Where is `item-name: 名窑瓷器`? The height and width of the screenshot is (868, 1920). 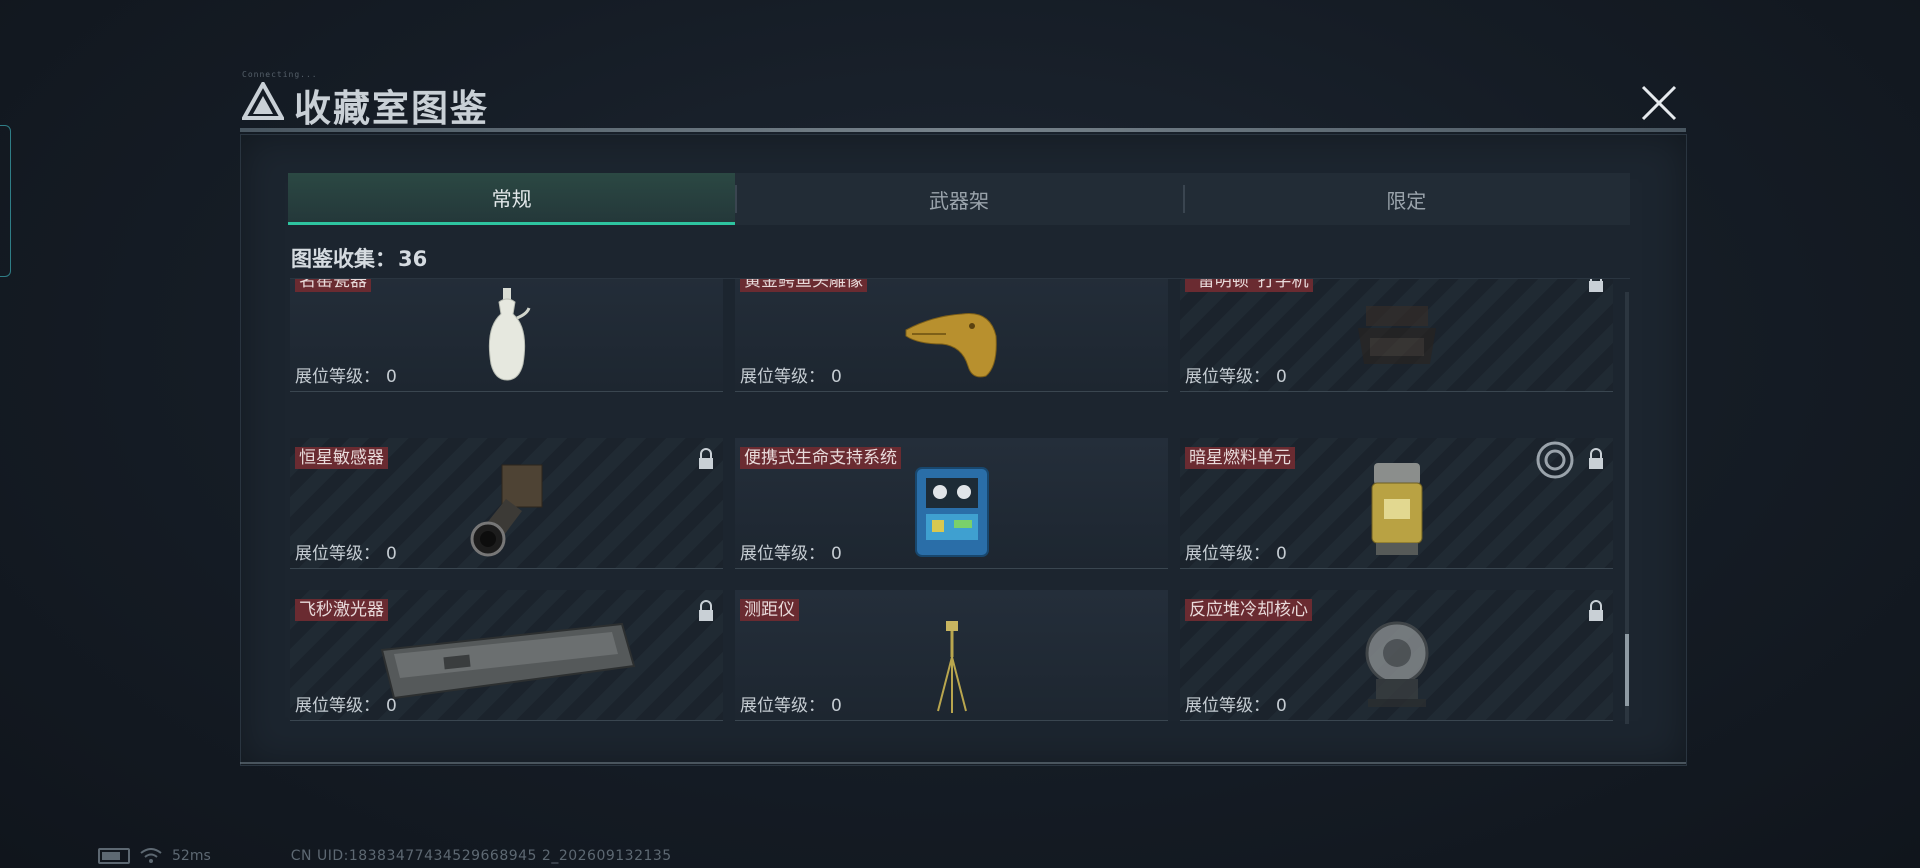 item-name: 名窑瓷器 is located at coordinates (333, 285).